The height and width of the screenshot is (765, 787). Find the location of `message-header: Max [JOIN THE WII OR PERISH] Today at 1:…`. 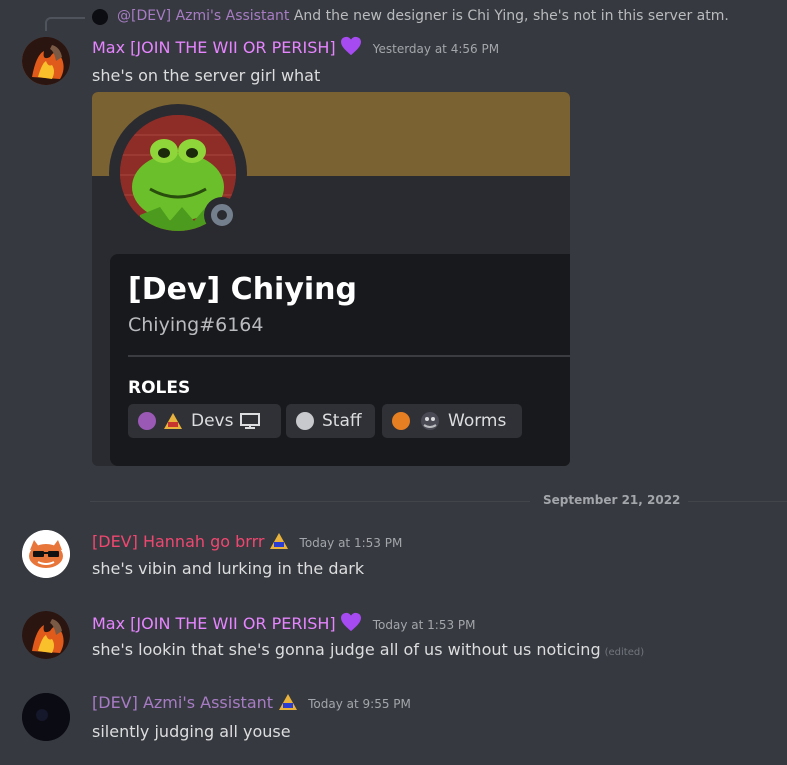

message-header: Max [JOIN THE WII OR PERISH] Today at 1:… is located at coordinates (284, 622).